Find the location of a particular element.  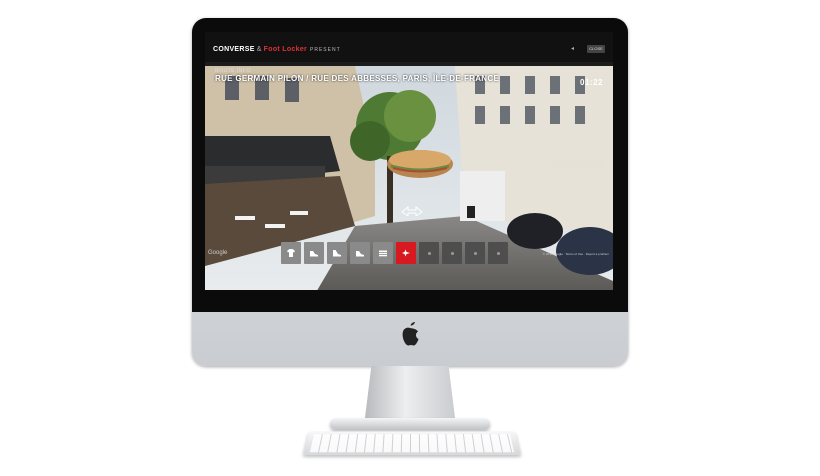

burger-icon is located at coordinates (383, 253).